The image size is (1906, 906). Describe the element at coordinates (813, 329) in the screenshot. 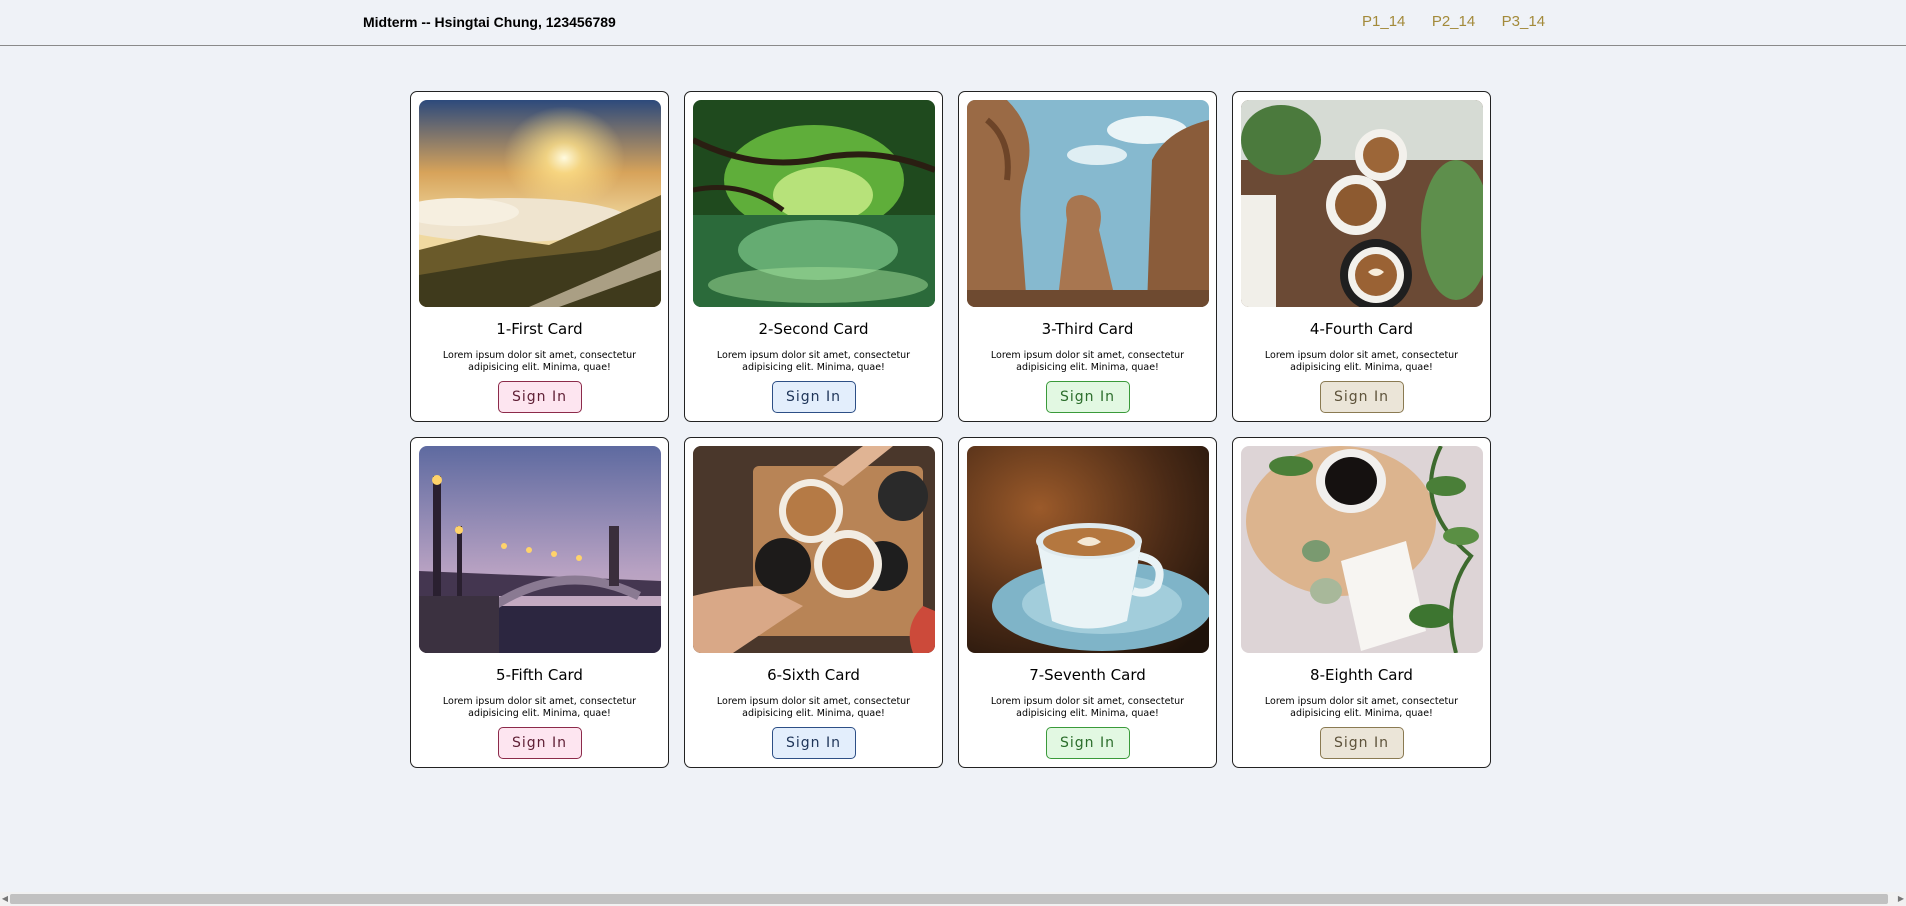

I see `card-title: 2-Second Card` at that location.